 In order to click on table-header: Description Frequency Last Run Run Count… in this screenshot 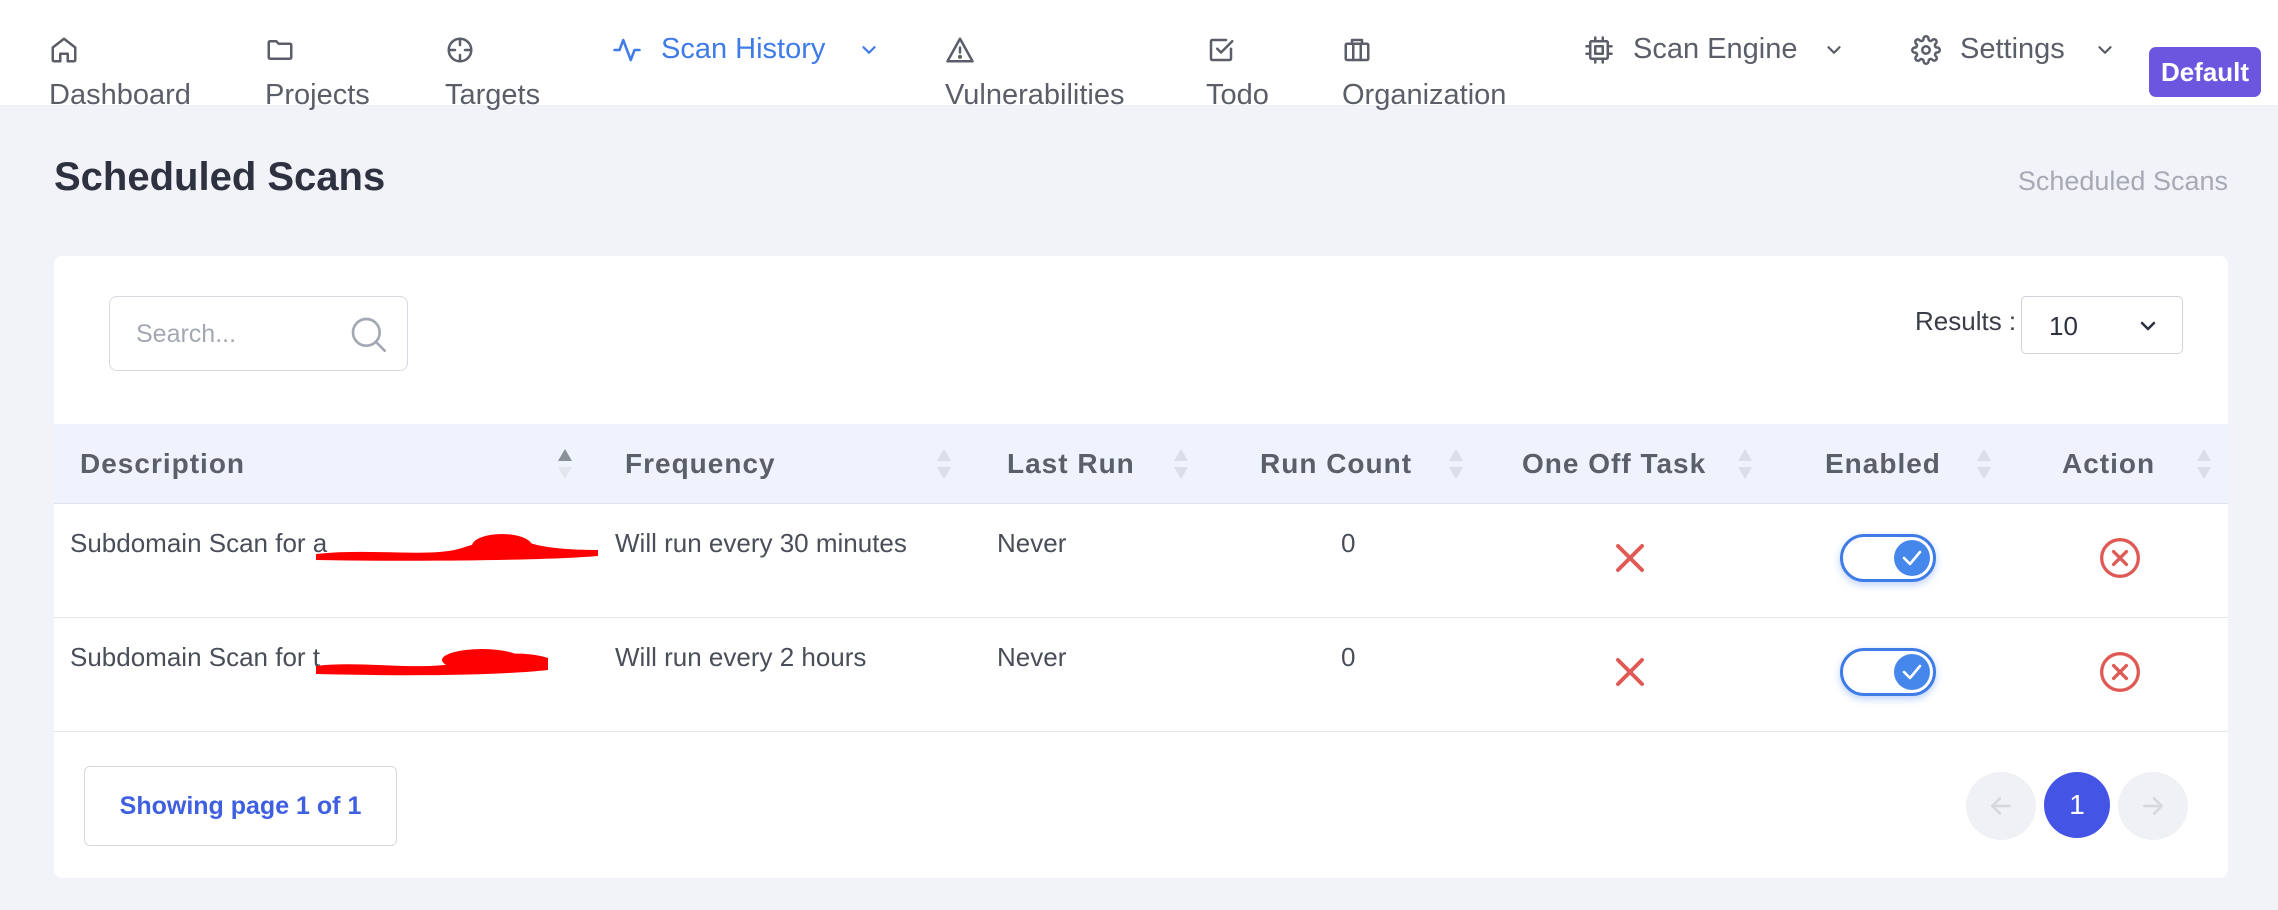, I will do `click(1141, 464)`.